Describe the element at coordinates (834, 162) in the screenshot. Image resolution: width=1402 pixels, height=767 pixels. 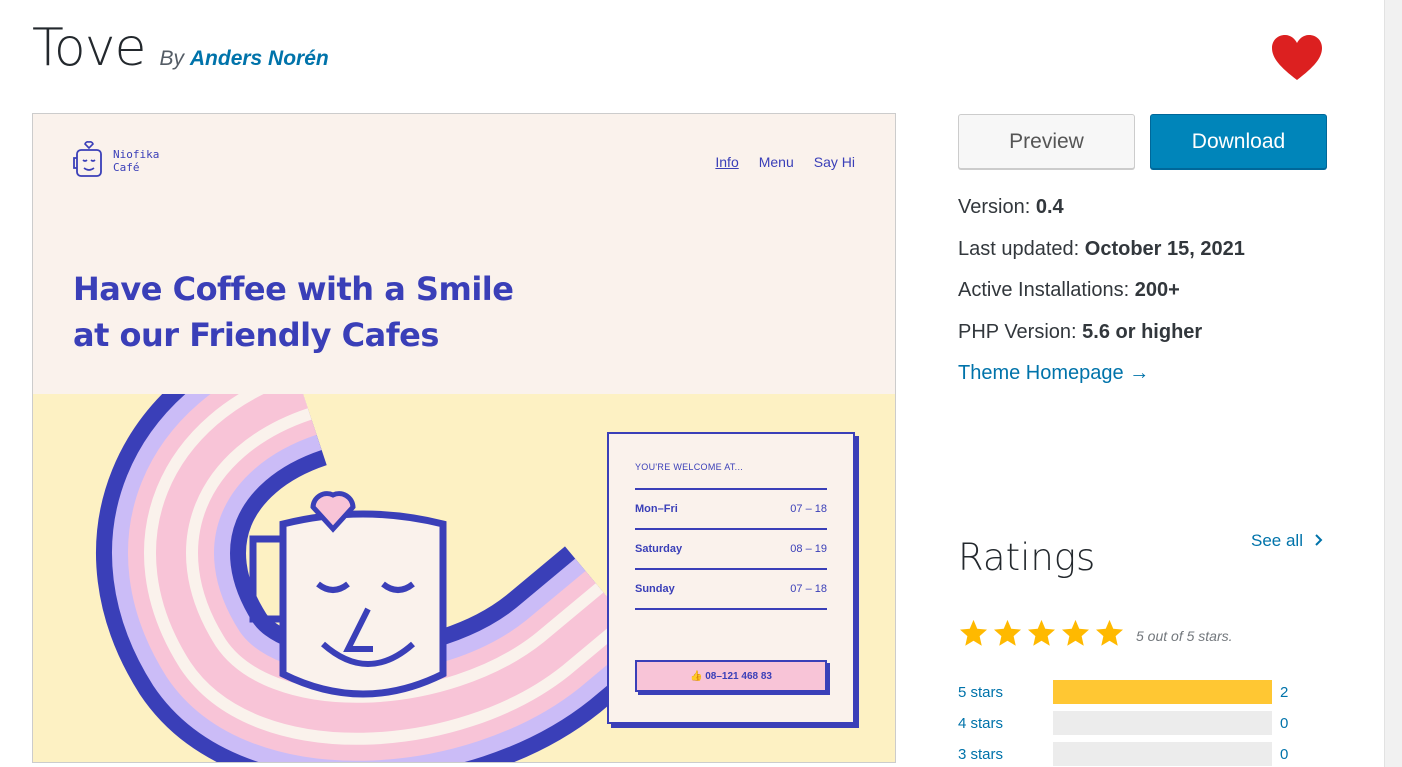
I see `cafe-nav-say-hi: Say Hi` at that location.